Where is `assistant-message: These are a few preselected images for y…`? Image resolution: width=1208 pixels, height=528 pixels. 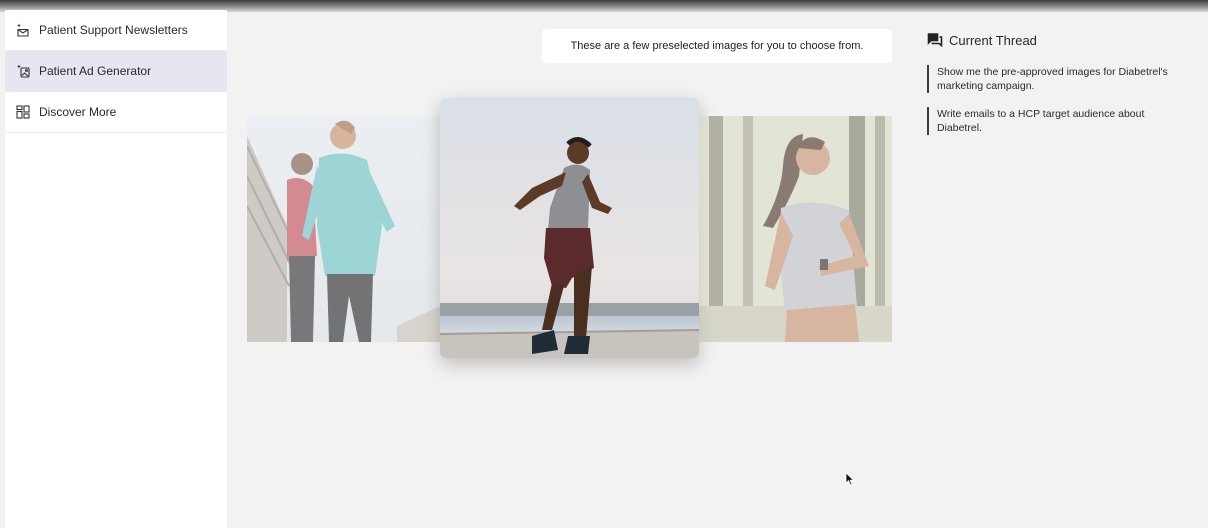 assistant-message: These are a few preselected images for y… is located at coordinates (717, 46).